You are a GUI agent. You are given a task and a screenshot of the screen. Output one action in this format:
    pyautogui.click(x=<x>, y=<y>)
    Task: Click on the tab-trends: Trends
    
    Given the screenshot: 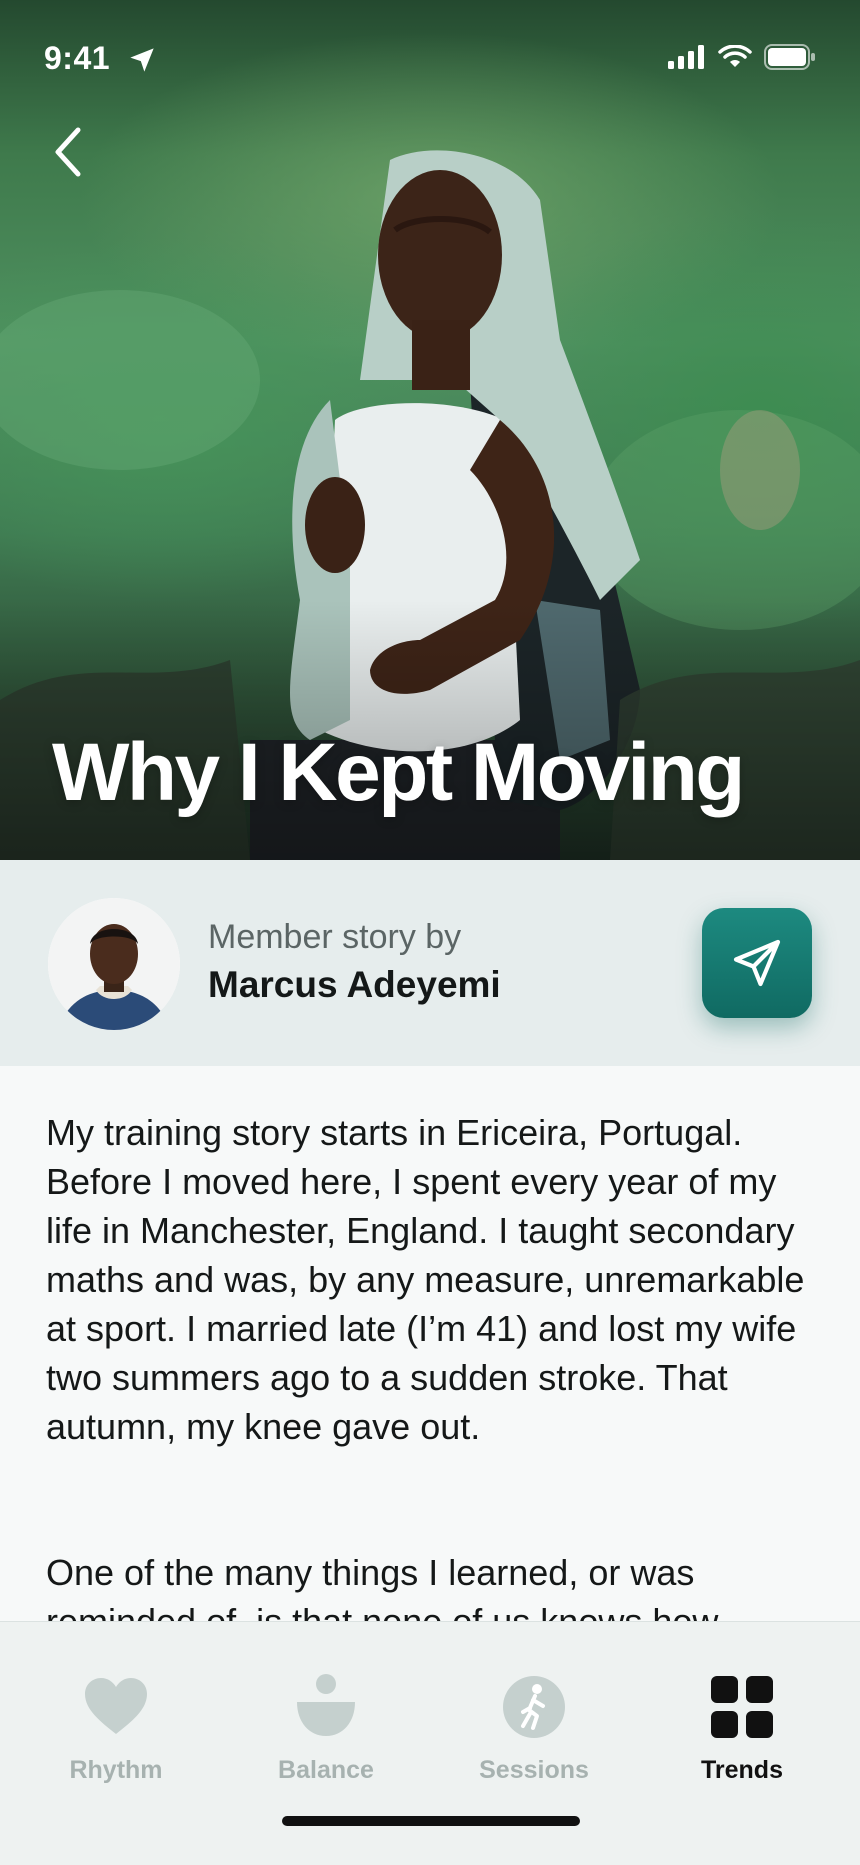 What is the action you would take?
    pyautogui.click(x=742, y=1737)
    